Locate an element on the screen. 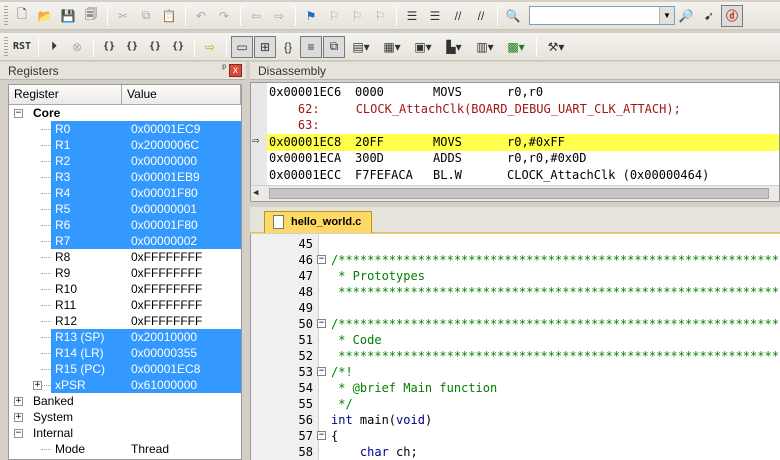  pin-icon: ᵖ is located at coordinates (224, 68).